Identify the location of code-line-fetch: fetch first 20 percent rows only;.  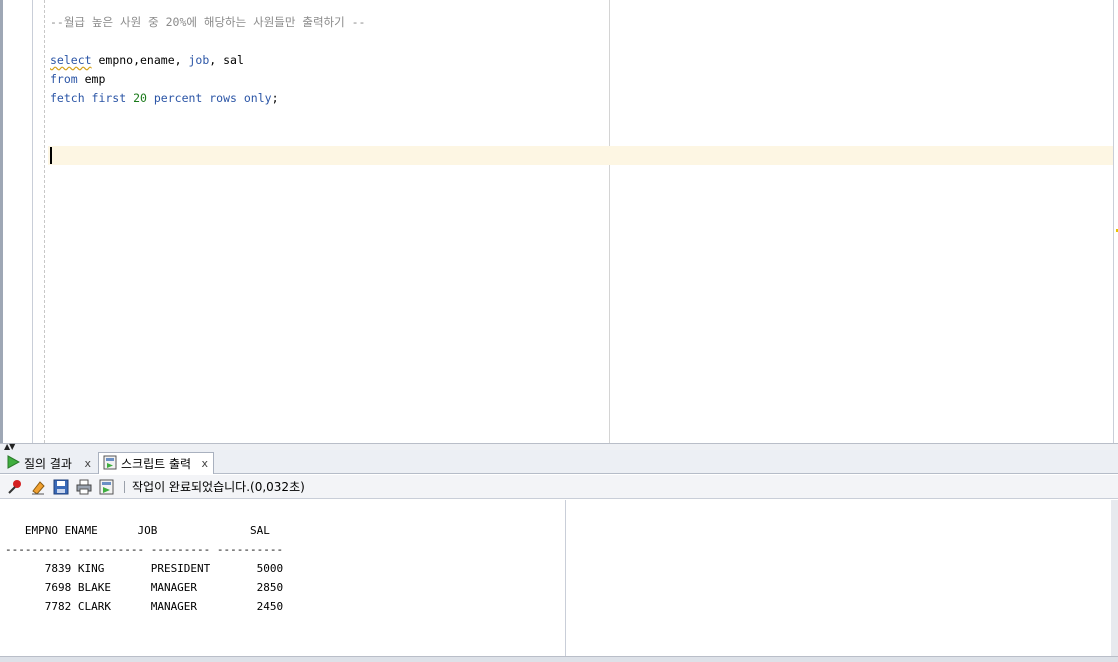
(164, 98).